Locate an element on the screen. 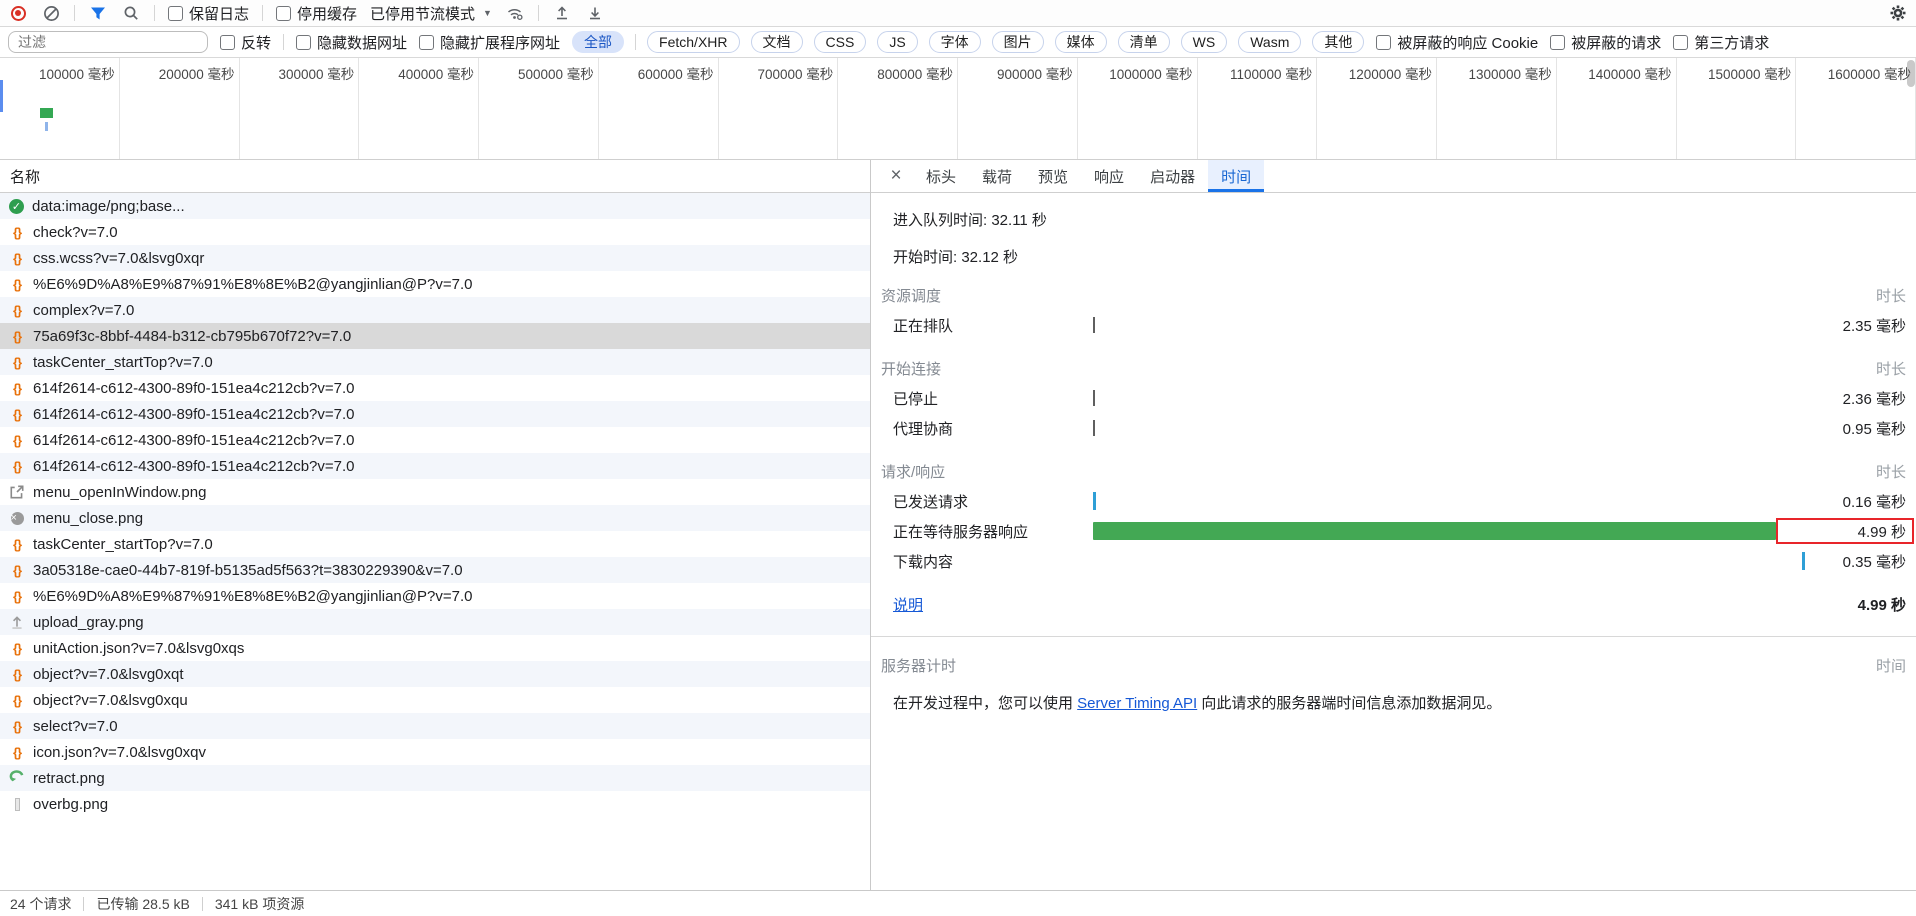  filter-chip-媒体: 媒体 is located at coordinates (1080, 42).